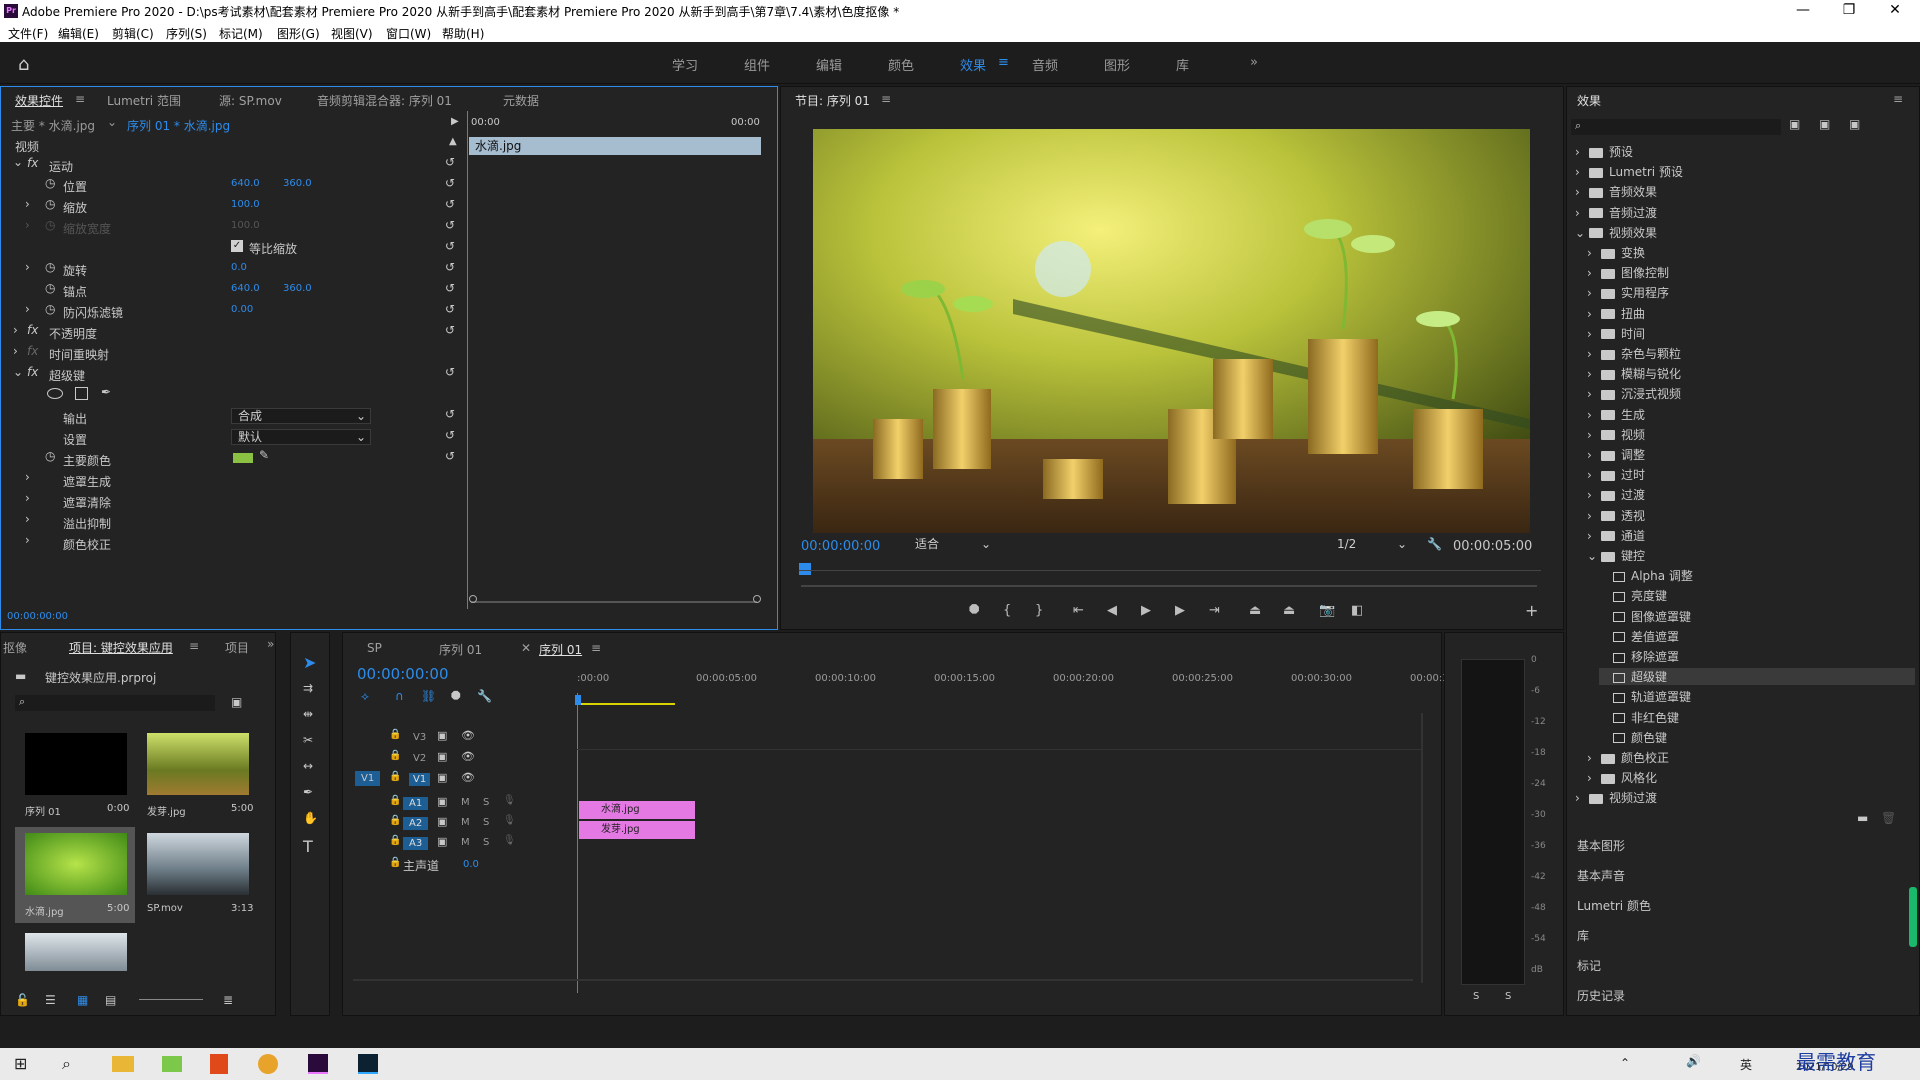 This screenshot has width=1920, height=1080. I want to click on menu-clip: 剪辑(C), so click(133, 33).